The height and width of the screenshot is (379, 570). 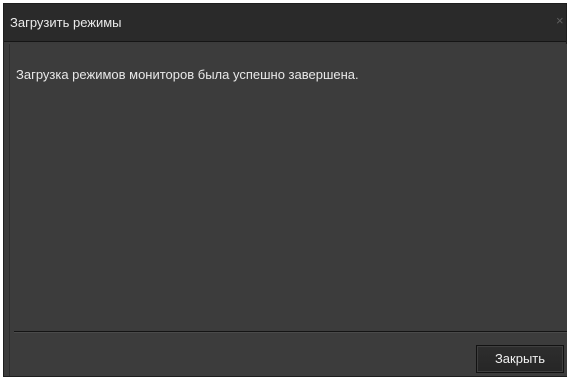 What do you see at coordinates (290, 332) in the screenshot?
I see `footer-divider-highlight` at bounding box center [290, 332].